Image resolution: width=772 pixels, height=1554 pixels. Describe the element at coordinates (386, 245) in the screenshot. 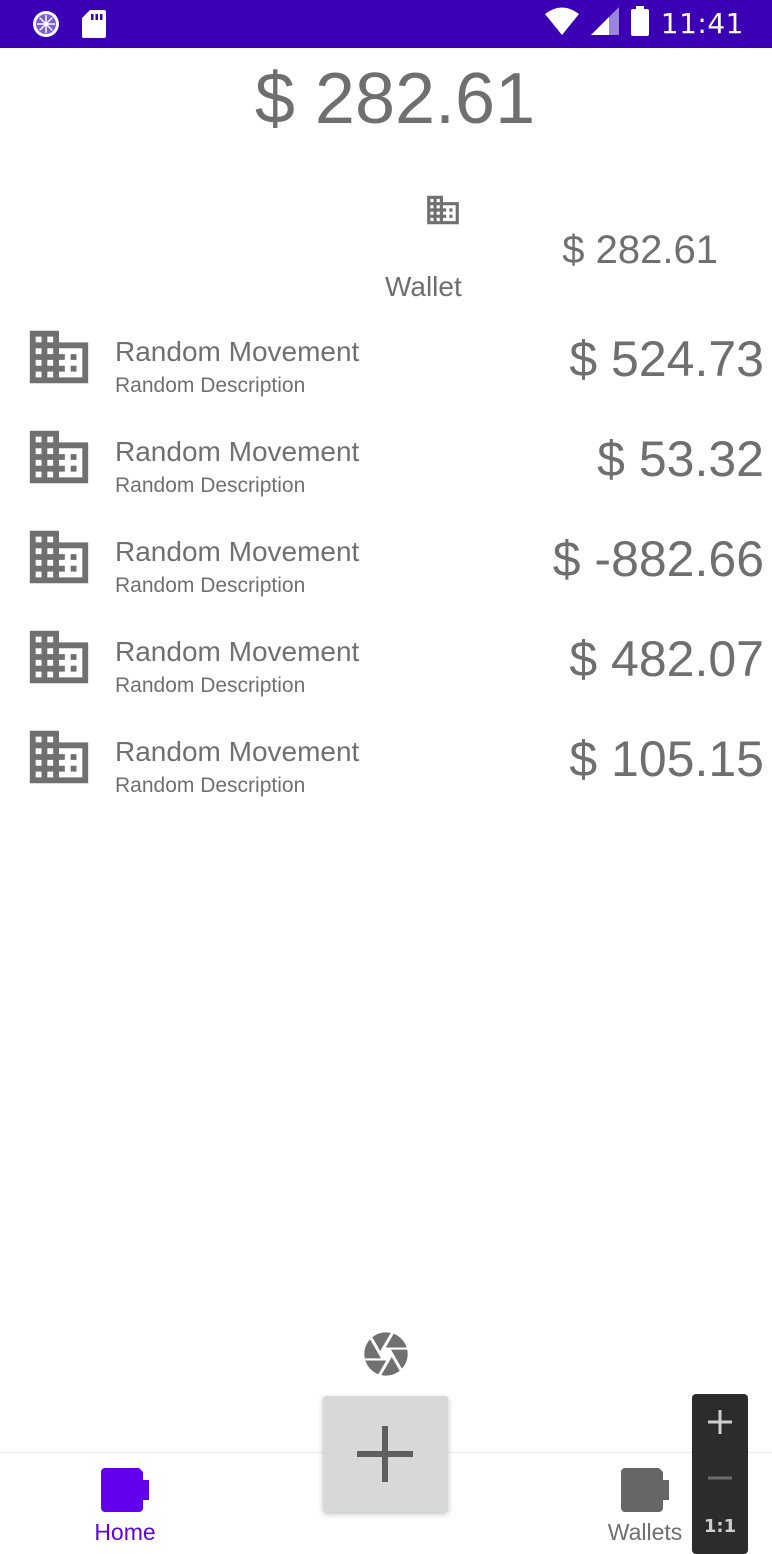

I see `wallet-card: $ 282.61 Wallet` at that location.